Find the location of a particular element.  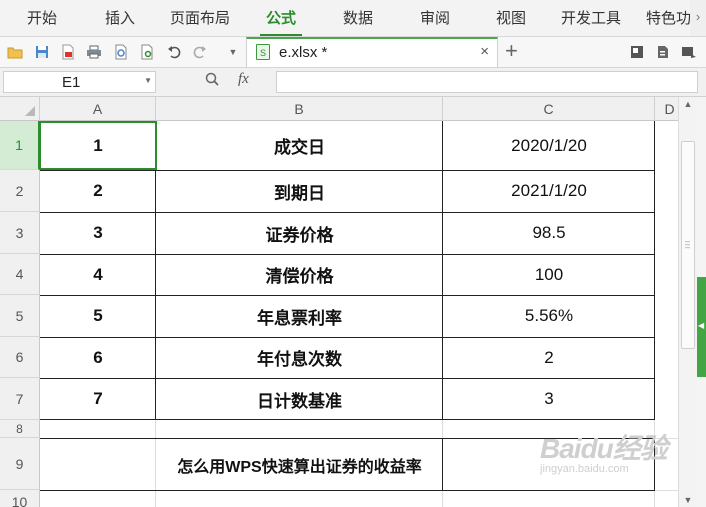

document-tab: S e.xlsx * × is located at coordinates (372, 52).